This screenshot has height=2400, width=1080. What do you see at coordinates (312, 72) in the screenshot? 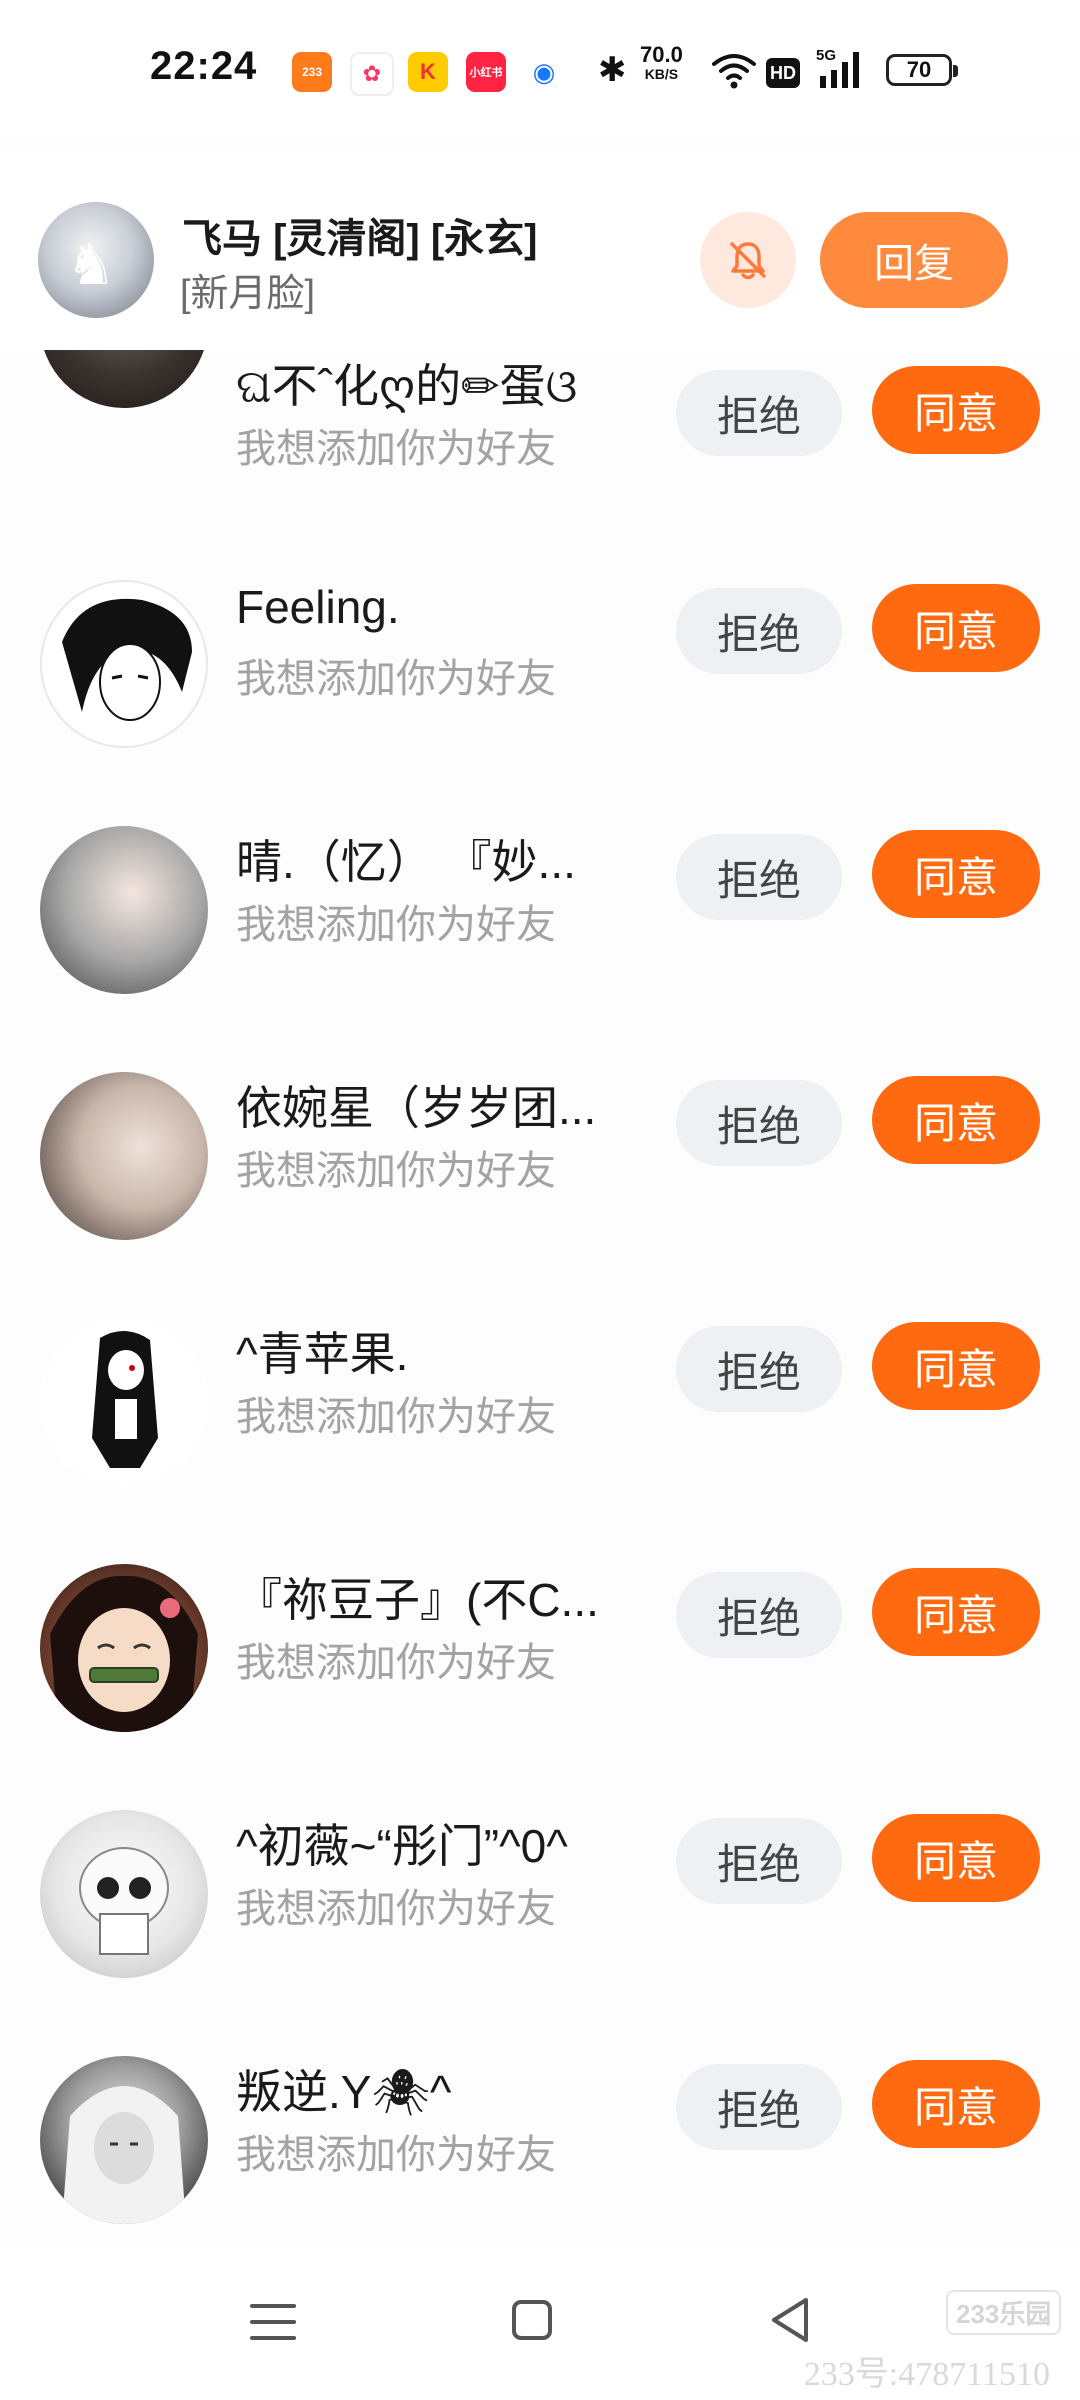
I see `app-233-icon: 233` at bounding box center [312, 72].